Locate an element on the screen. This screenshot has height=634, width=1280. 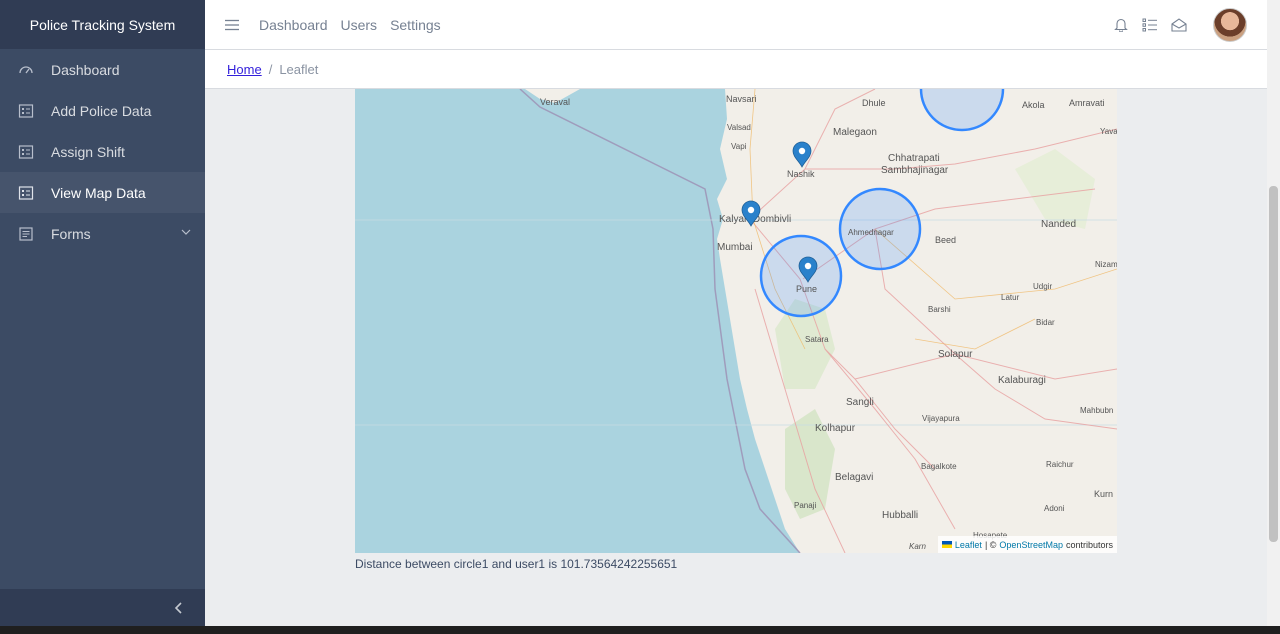
city-label: Nizam is located at coordinates (1106, 264).